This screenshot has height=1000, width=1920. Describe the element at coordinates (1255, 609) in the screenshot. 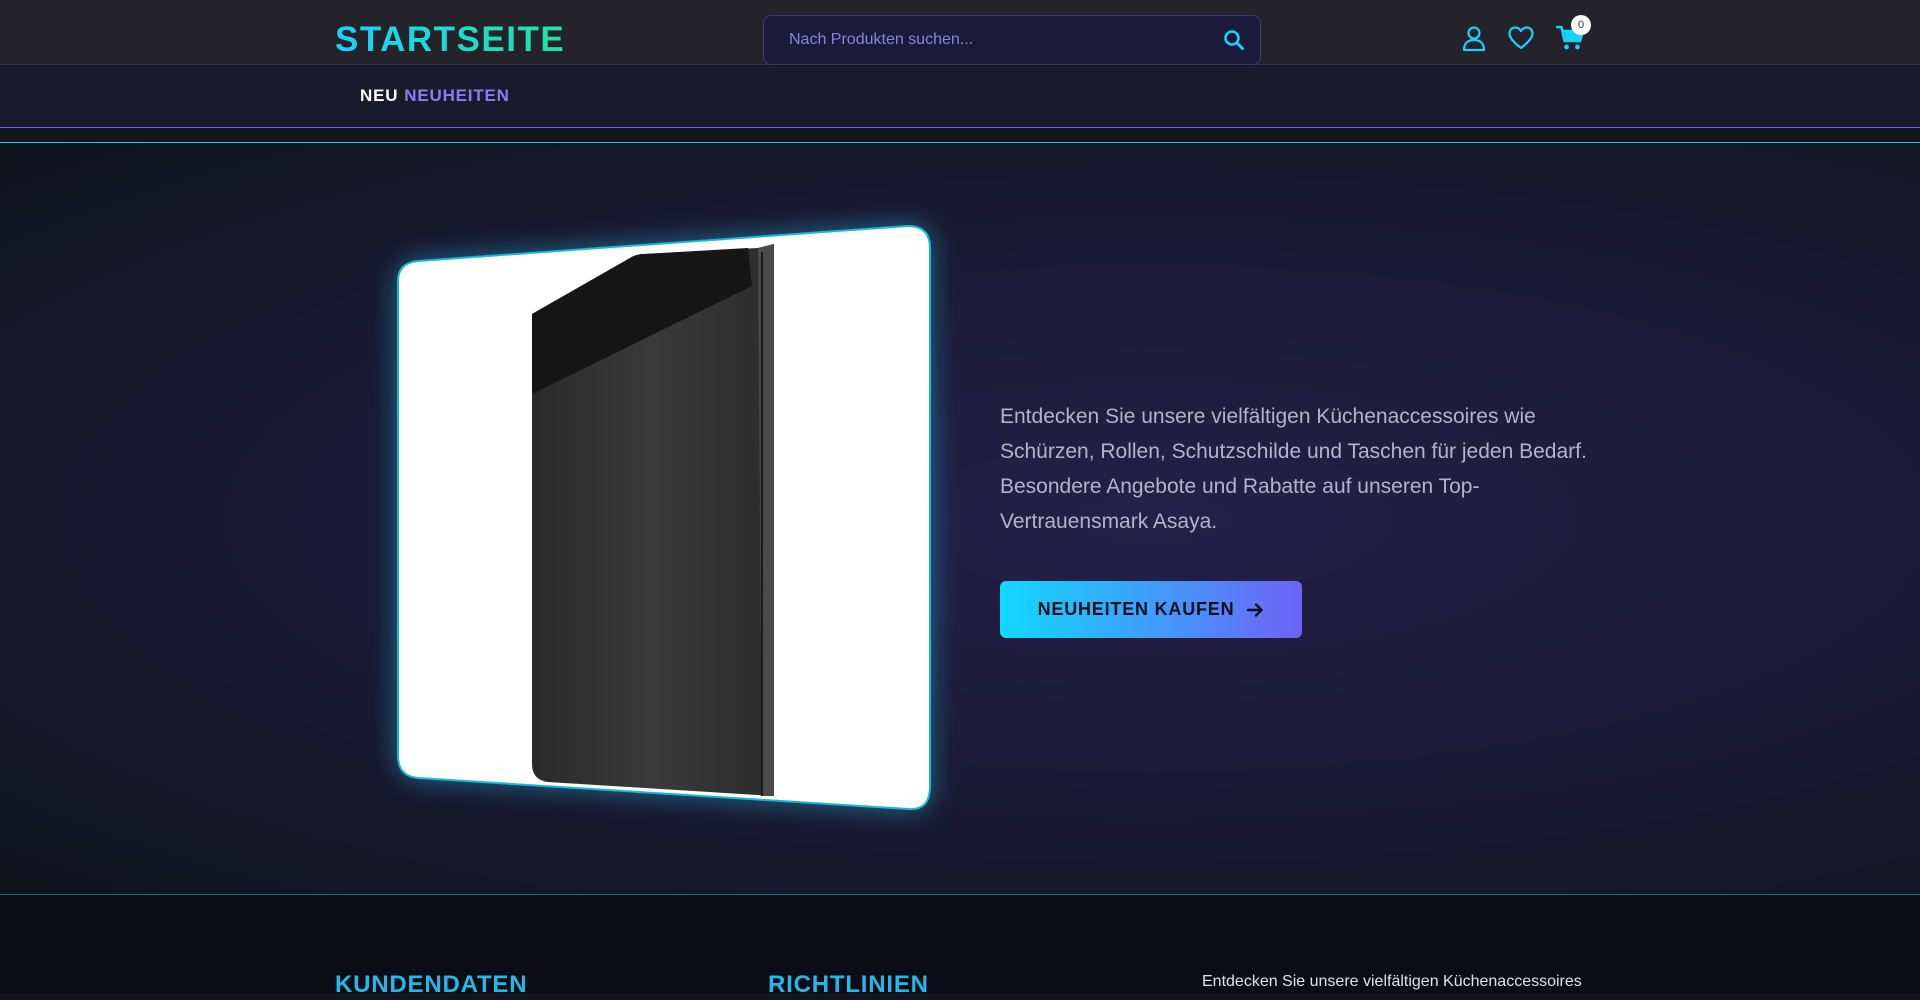

I see `arrow-right-icon` at that location.